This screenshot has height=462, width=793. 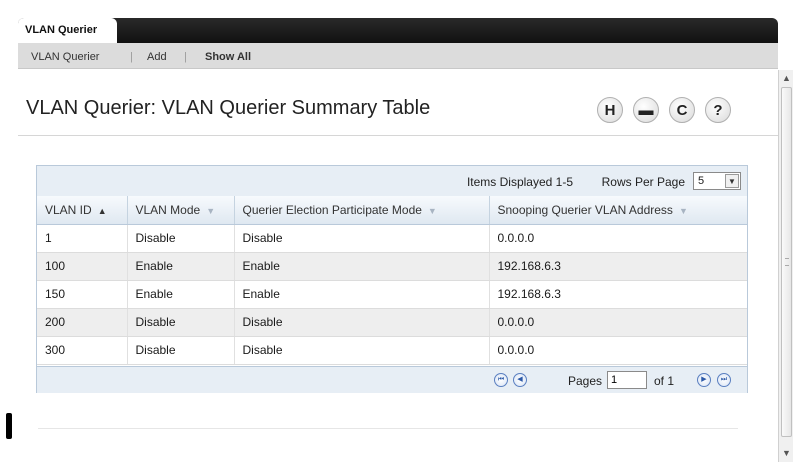 I want to click on sort-ascending-icon: ▲, so click(x=102, y=211).